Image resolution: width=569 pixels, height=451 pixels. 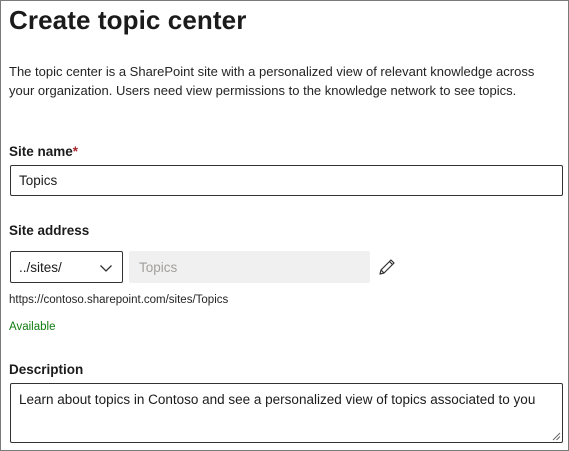 I want to click on chevron-down-icon, so click(x=106, y=268).